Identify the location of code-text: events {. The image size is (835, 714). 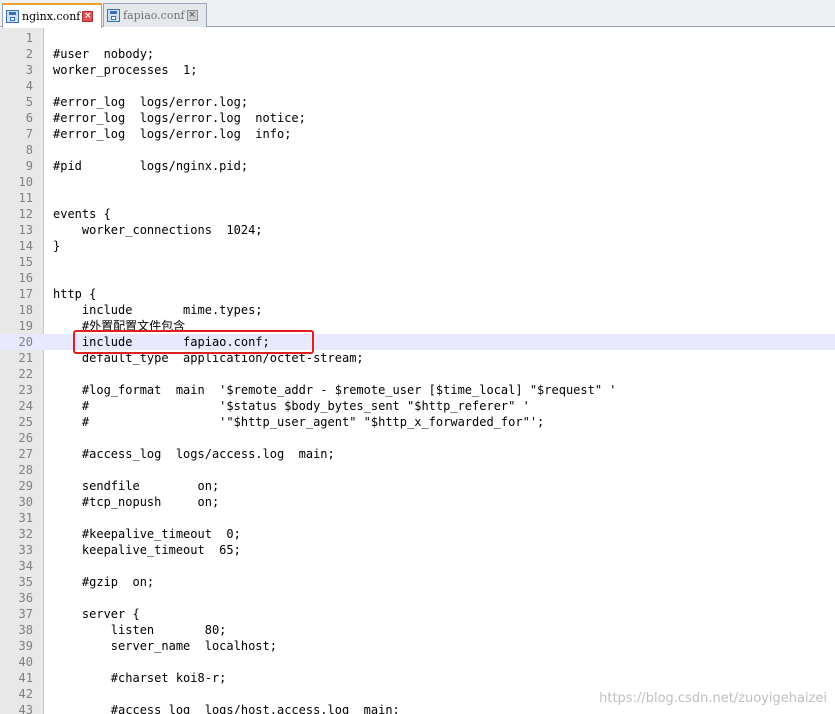
(82, 214).